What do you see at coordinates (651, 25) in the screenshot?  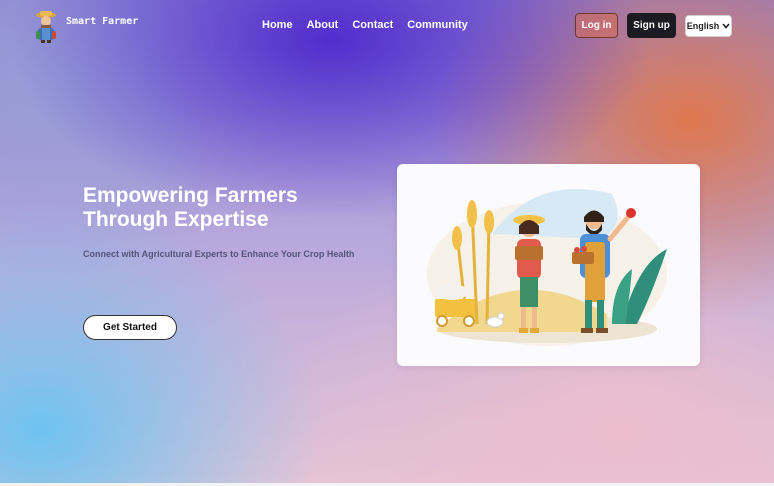 I see `signup-button: Sign up` at bounding box center [651, 25].